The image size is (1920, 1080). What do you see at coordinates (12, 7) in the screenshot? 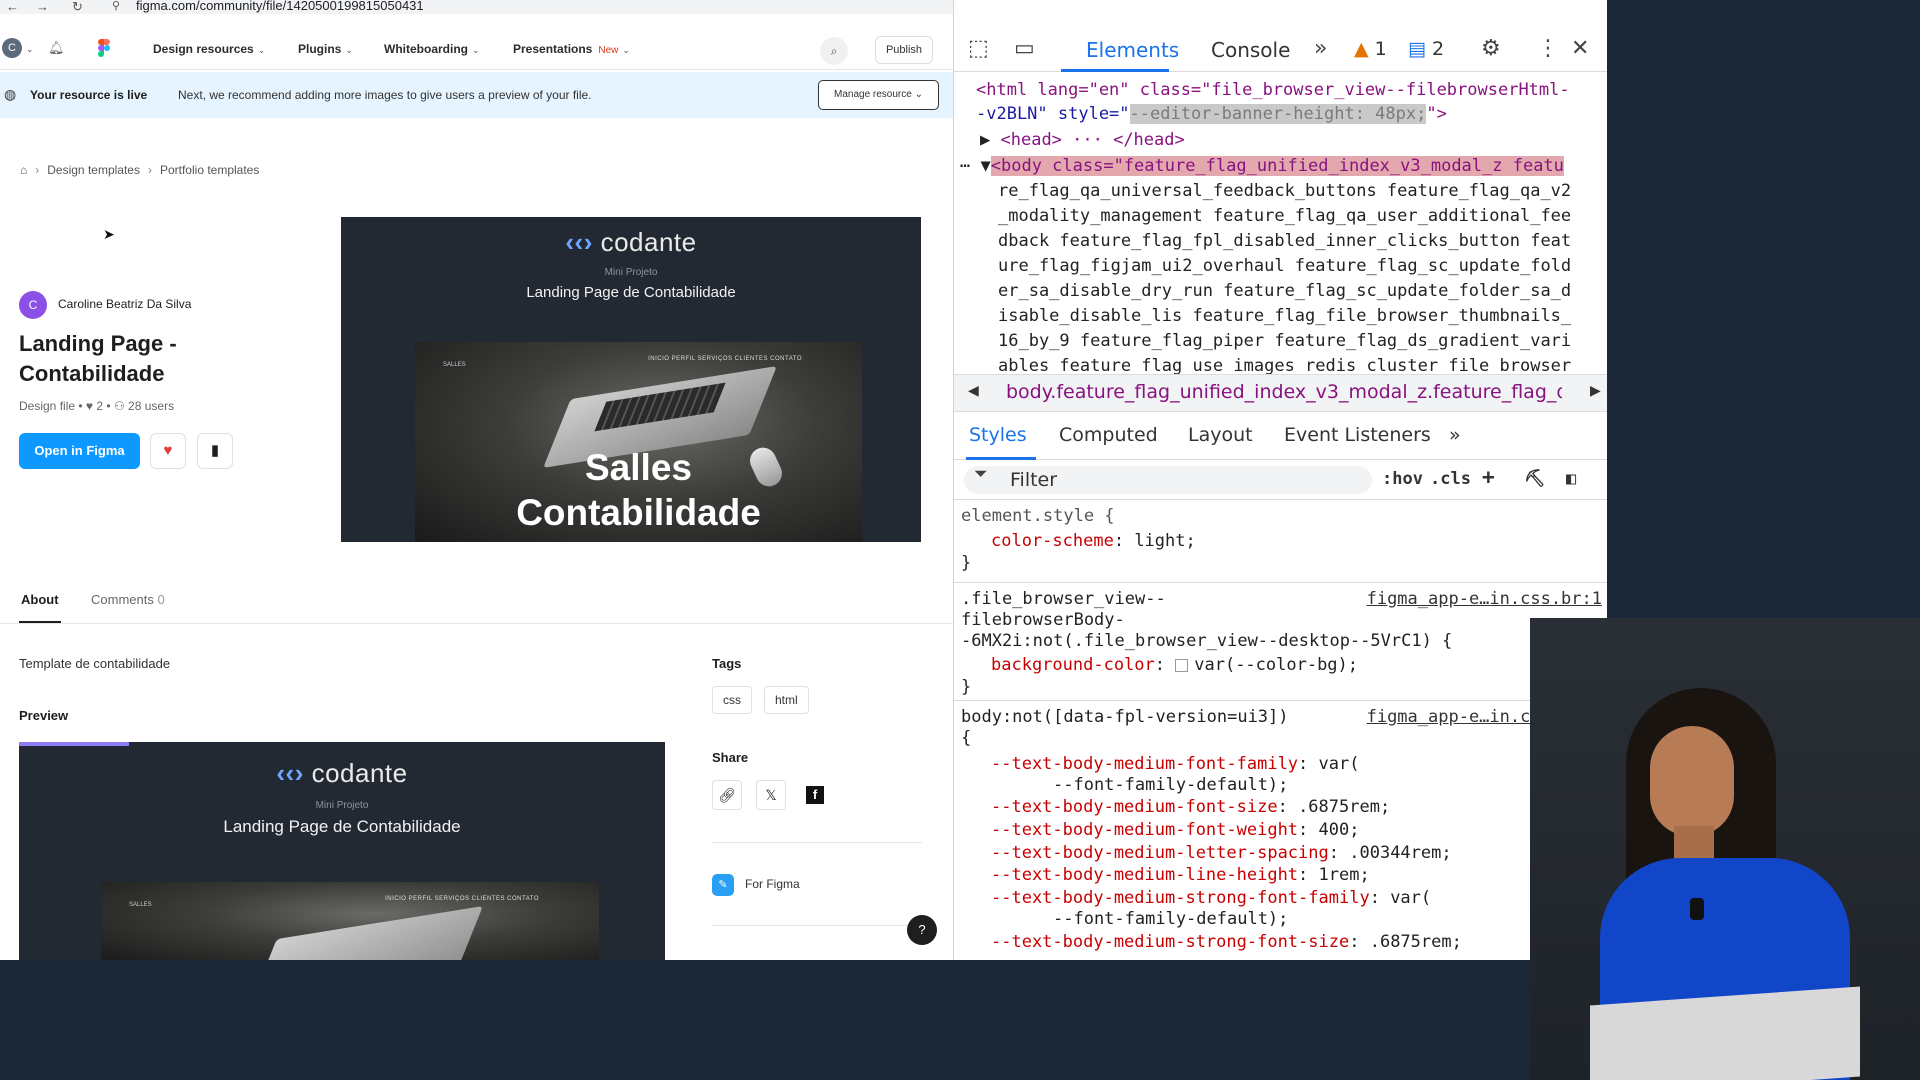
I see `back-icon: ←` at bounding box center [12, 7].